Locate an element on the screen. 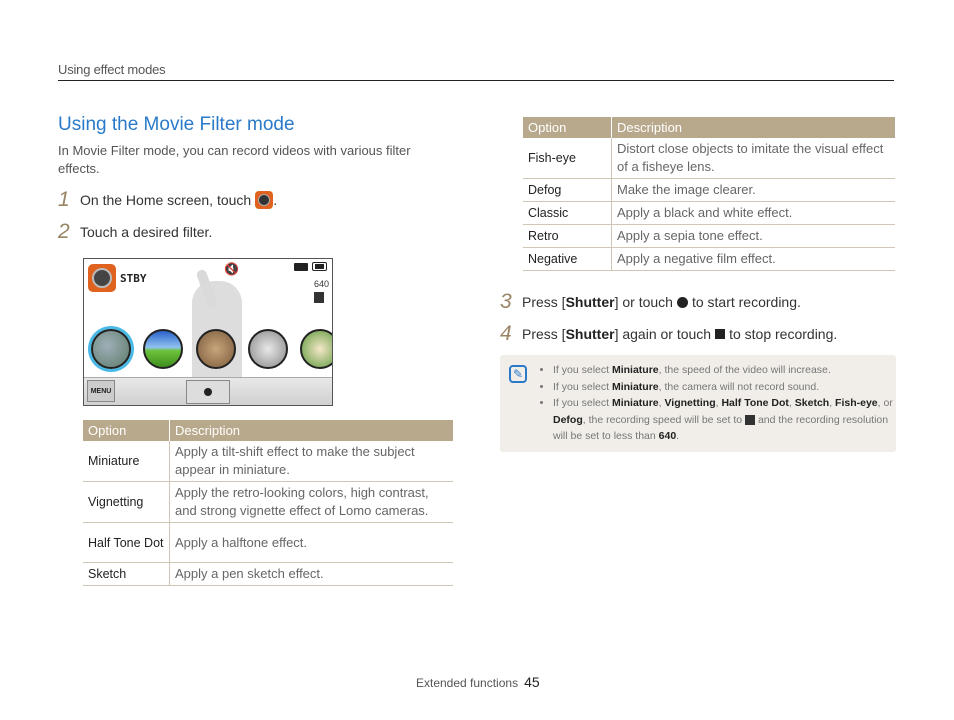 Image resolution: width=954 pixels, height=720 pixels. option-cell: Fish-eye is located at coordinates (567, 158).